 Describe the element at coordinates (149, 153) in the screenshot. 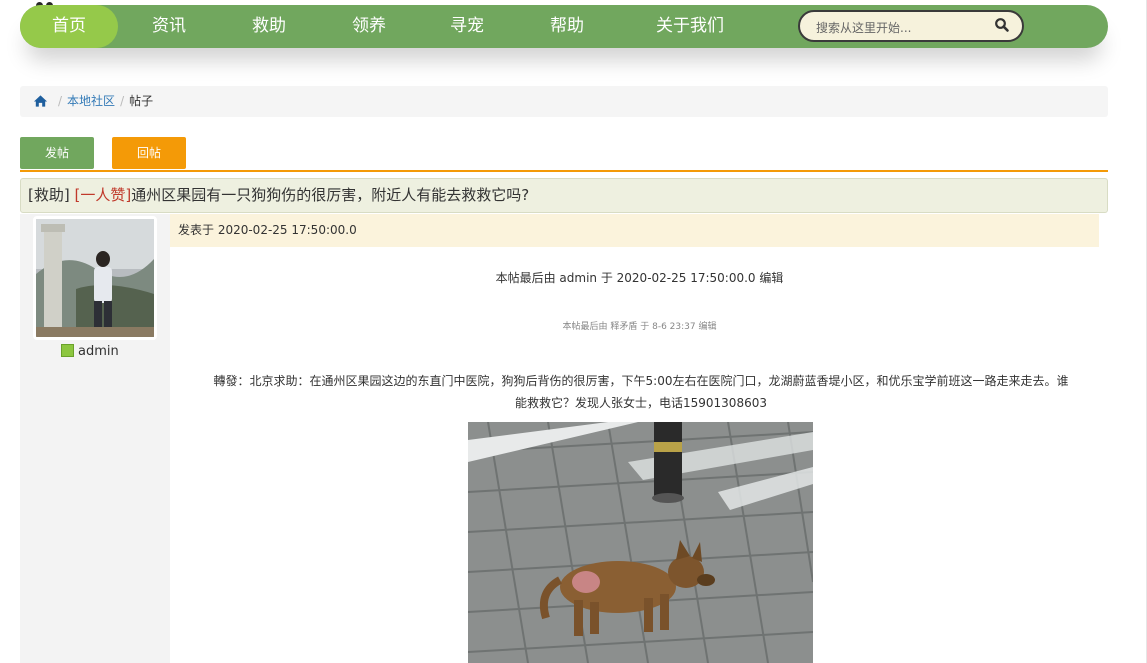

I see `reply-button: 回帖` at that location.